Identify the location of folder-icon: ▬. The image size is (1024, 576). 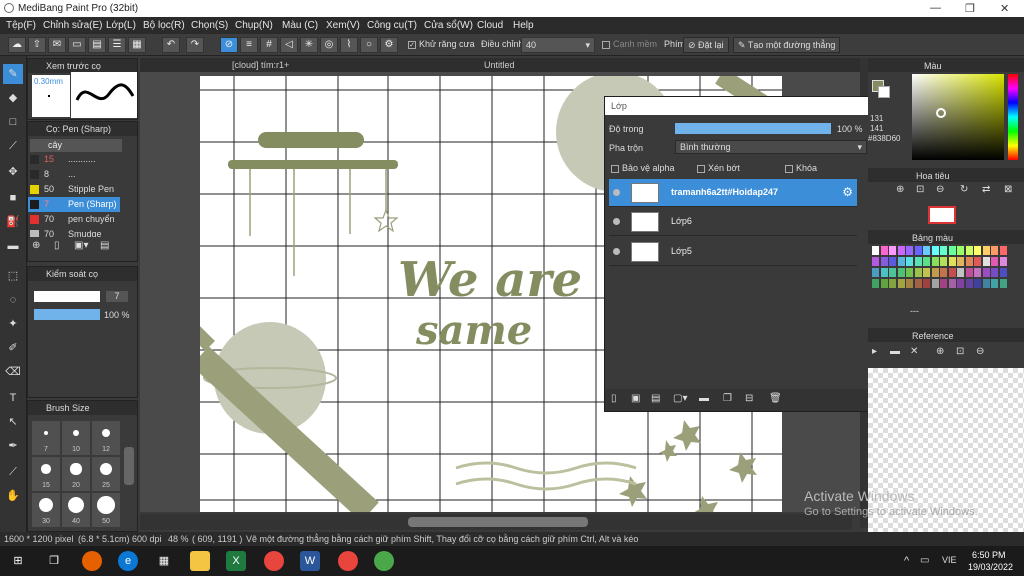
(704, 398).